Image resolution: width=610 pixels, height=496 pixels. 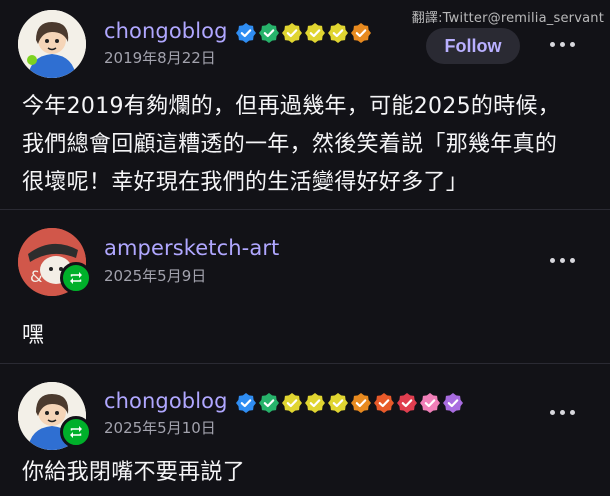 I want to click on post-body-line: 你給我閉嘴不要再説了, so click(x=134, y=472).